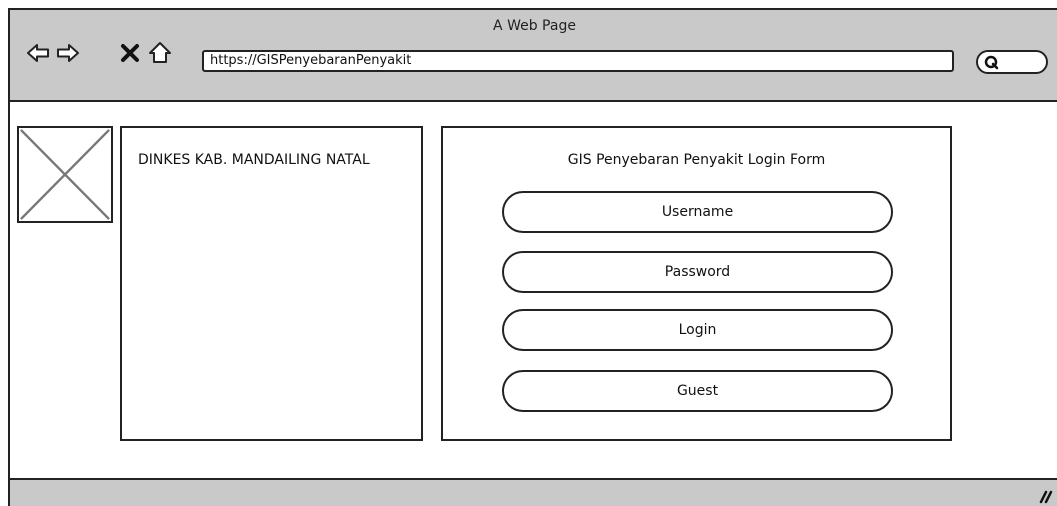 The width and height of the screenshot is (1057, 506). Describe the element at coordinates (696, 160) in the screenshot. I see `login-form-title: GIS Penyebaran Penyakit Login Form` at that location.